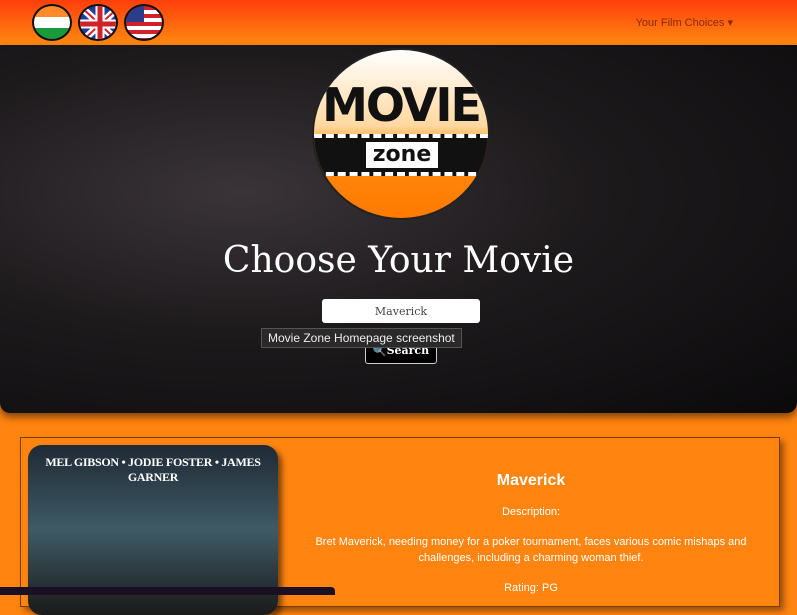  I want to click on movie-rating: Rating: PG, so click(531, 588).